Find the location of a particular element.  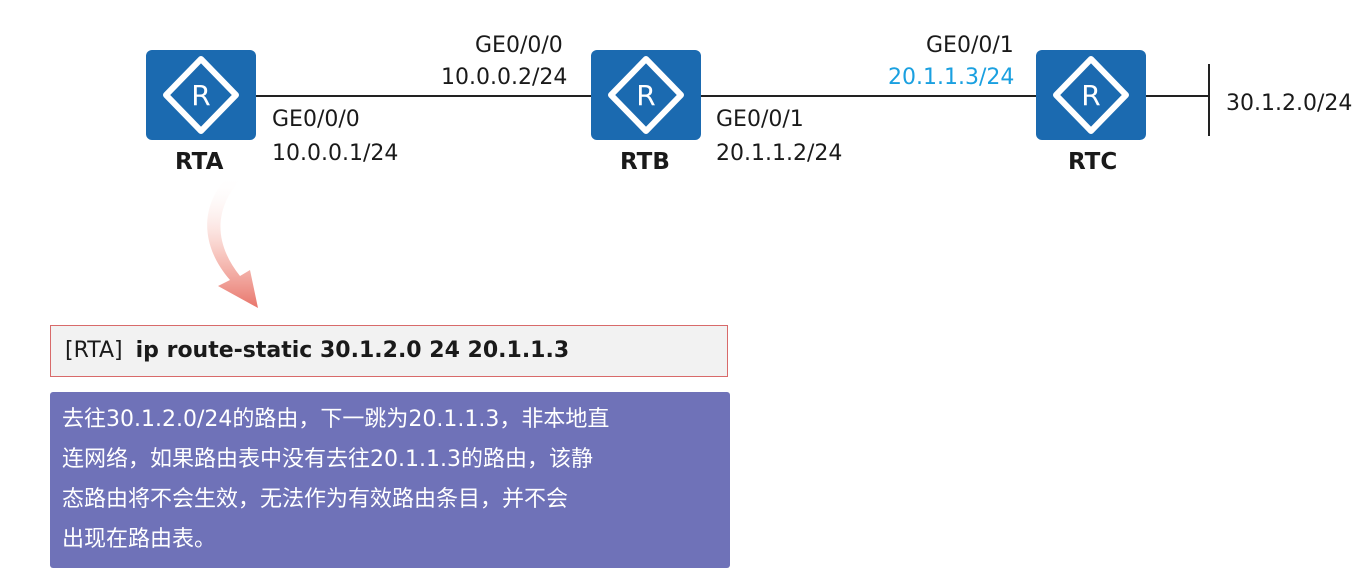

router-rtb: R is located at coordinates (646, 95).